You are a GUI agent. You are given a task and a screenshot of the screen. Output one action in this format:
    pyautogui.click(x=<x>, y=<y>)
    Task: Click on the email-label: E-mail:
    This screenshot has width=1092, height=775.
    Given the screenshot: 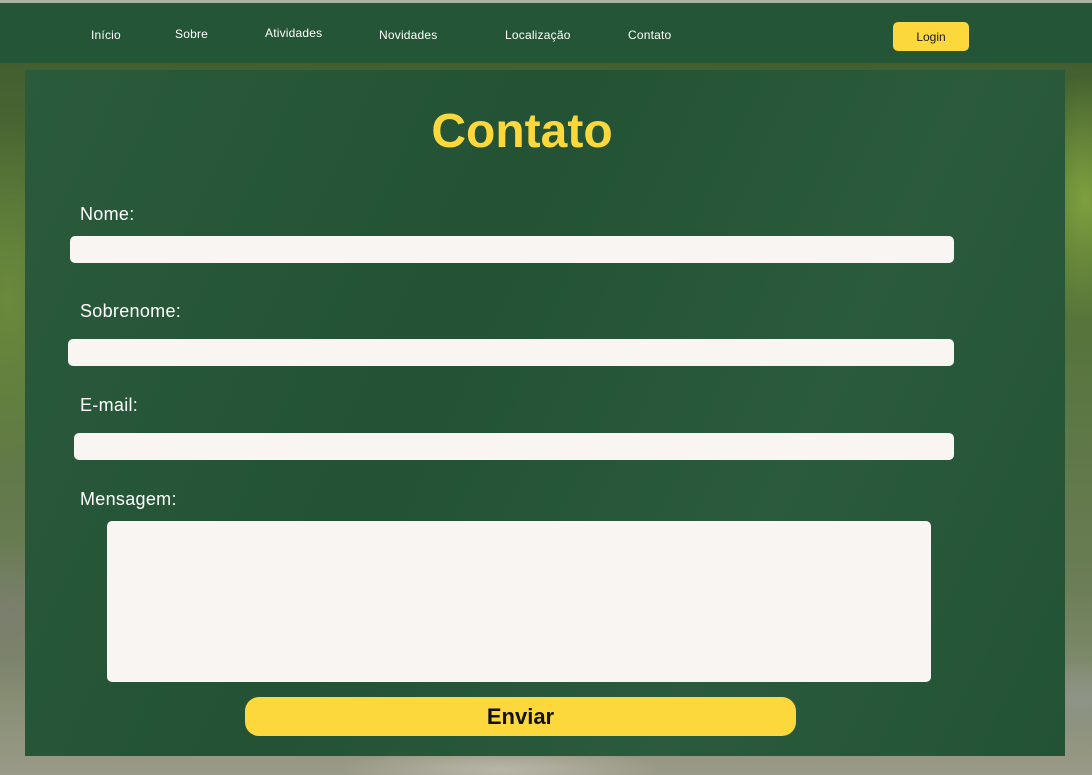 What is the action you would take?
    pyautogui.click(x=109, y=405)
    